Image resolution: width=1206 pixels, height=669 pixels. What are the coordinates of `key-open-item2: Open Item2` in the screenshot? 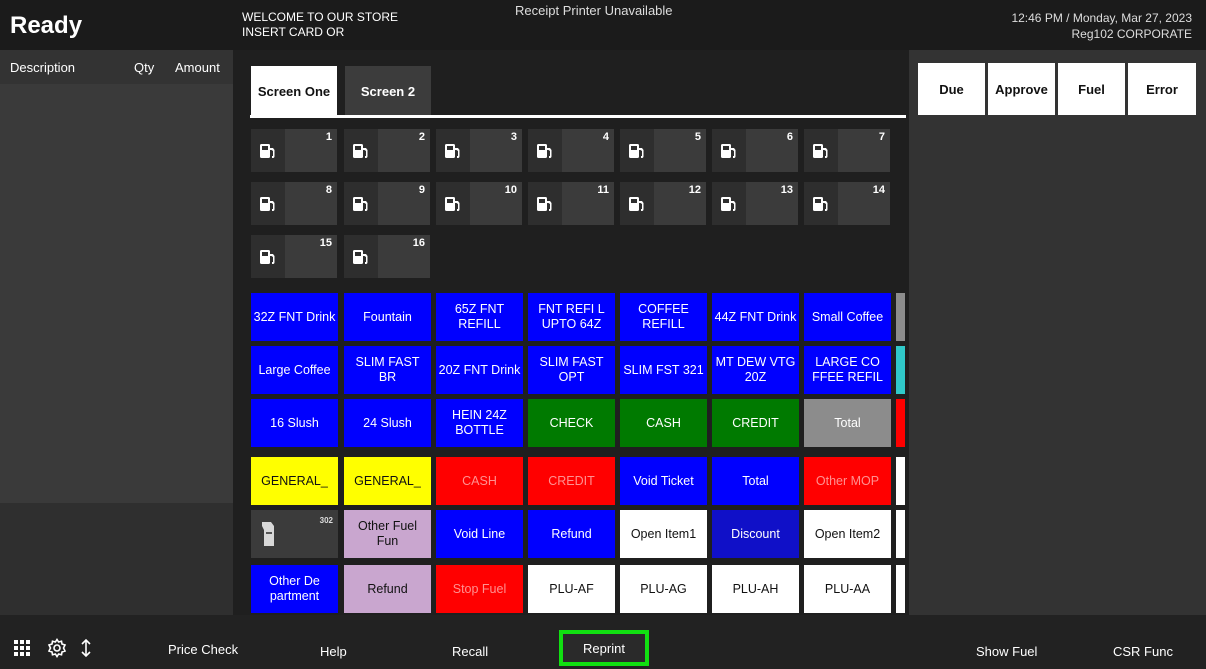 It's located at (847, 534).